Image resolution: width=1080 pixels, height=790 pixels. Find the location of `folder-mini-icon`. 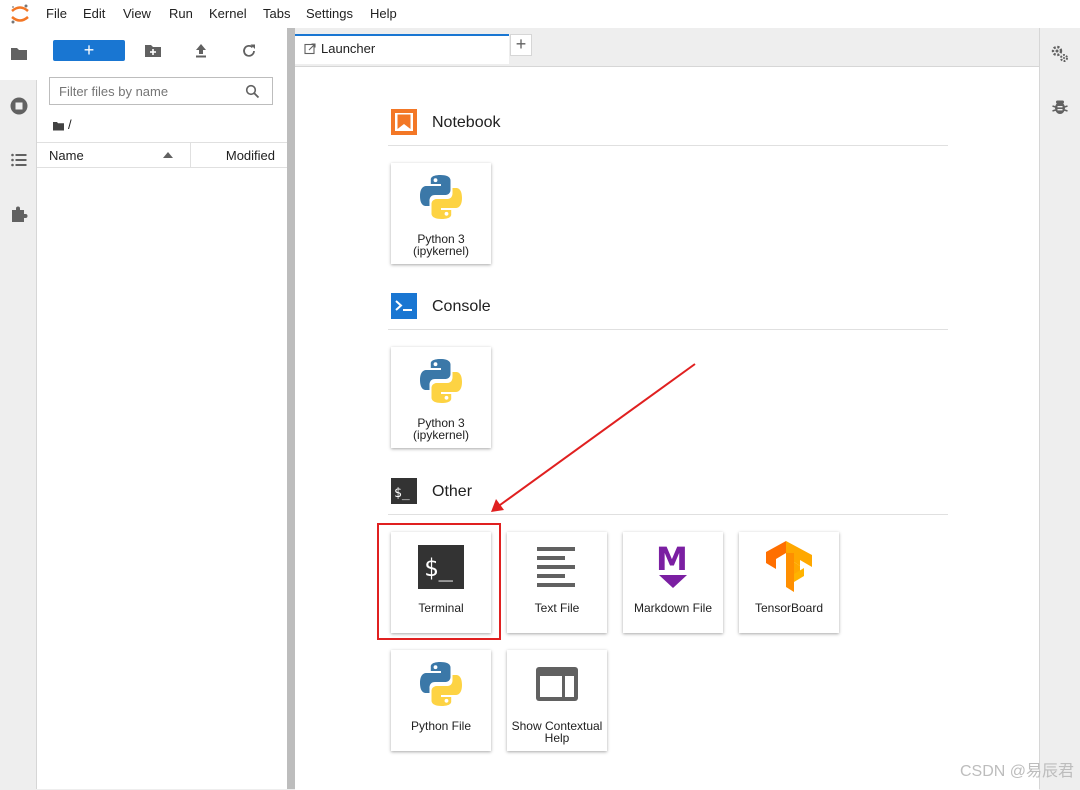

folder-mini-icon is located at coordinates (58, 126).